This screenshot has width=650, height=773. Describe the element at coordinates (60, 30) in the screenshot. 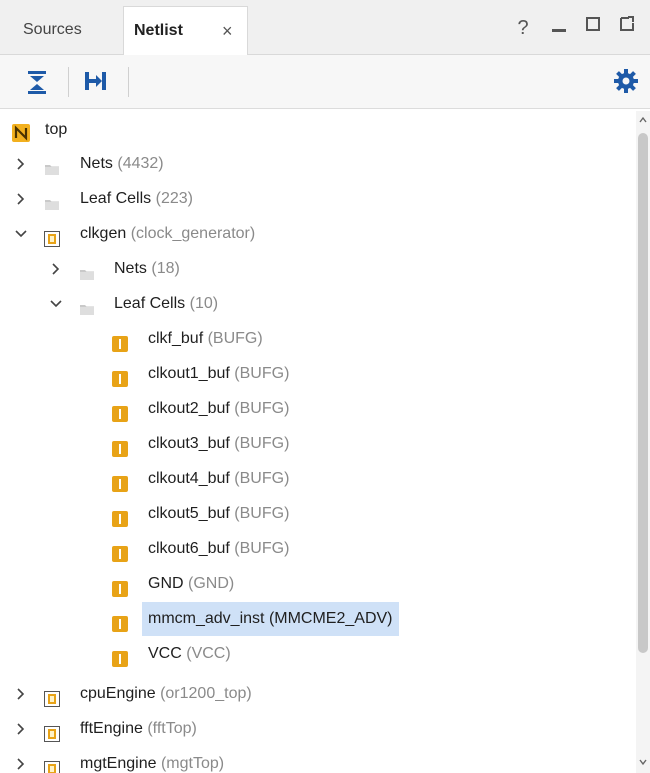

I see `tab-sources: Sources` at that location.